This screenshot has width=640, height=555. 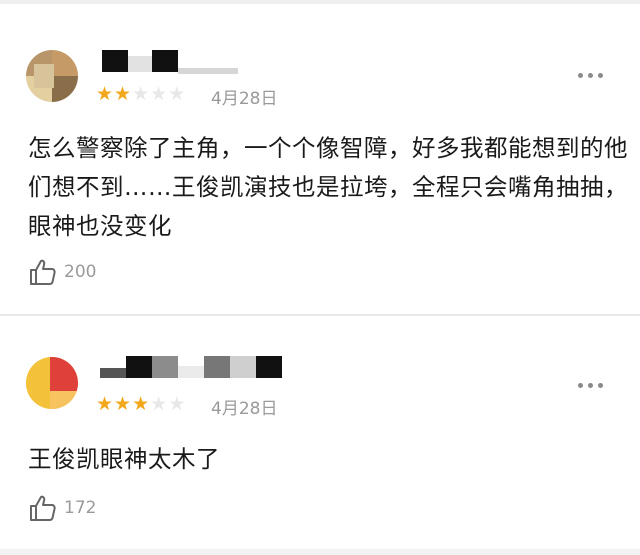 I want to click on comment-text: 王俊凯眼神太木了, so click(x=124, y=459).